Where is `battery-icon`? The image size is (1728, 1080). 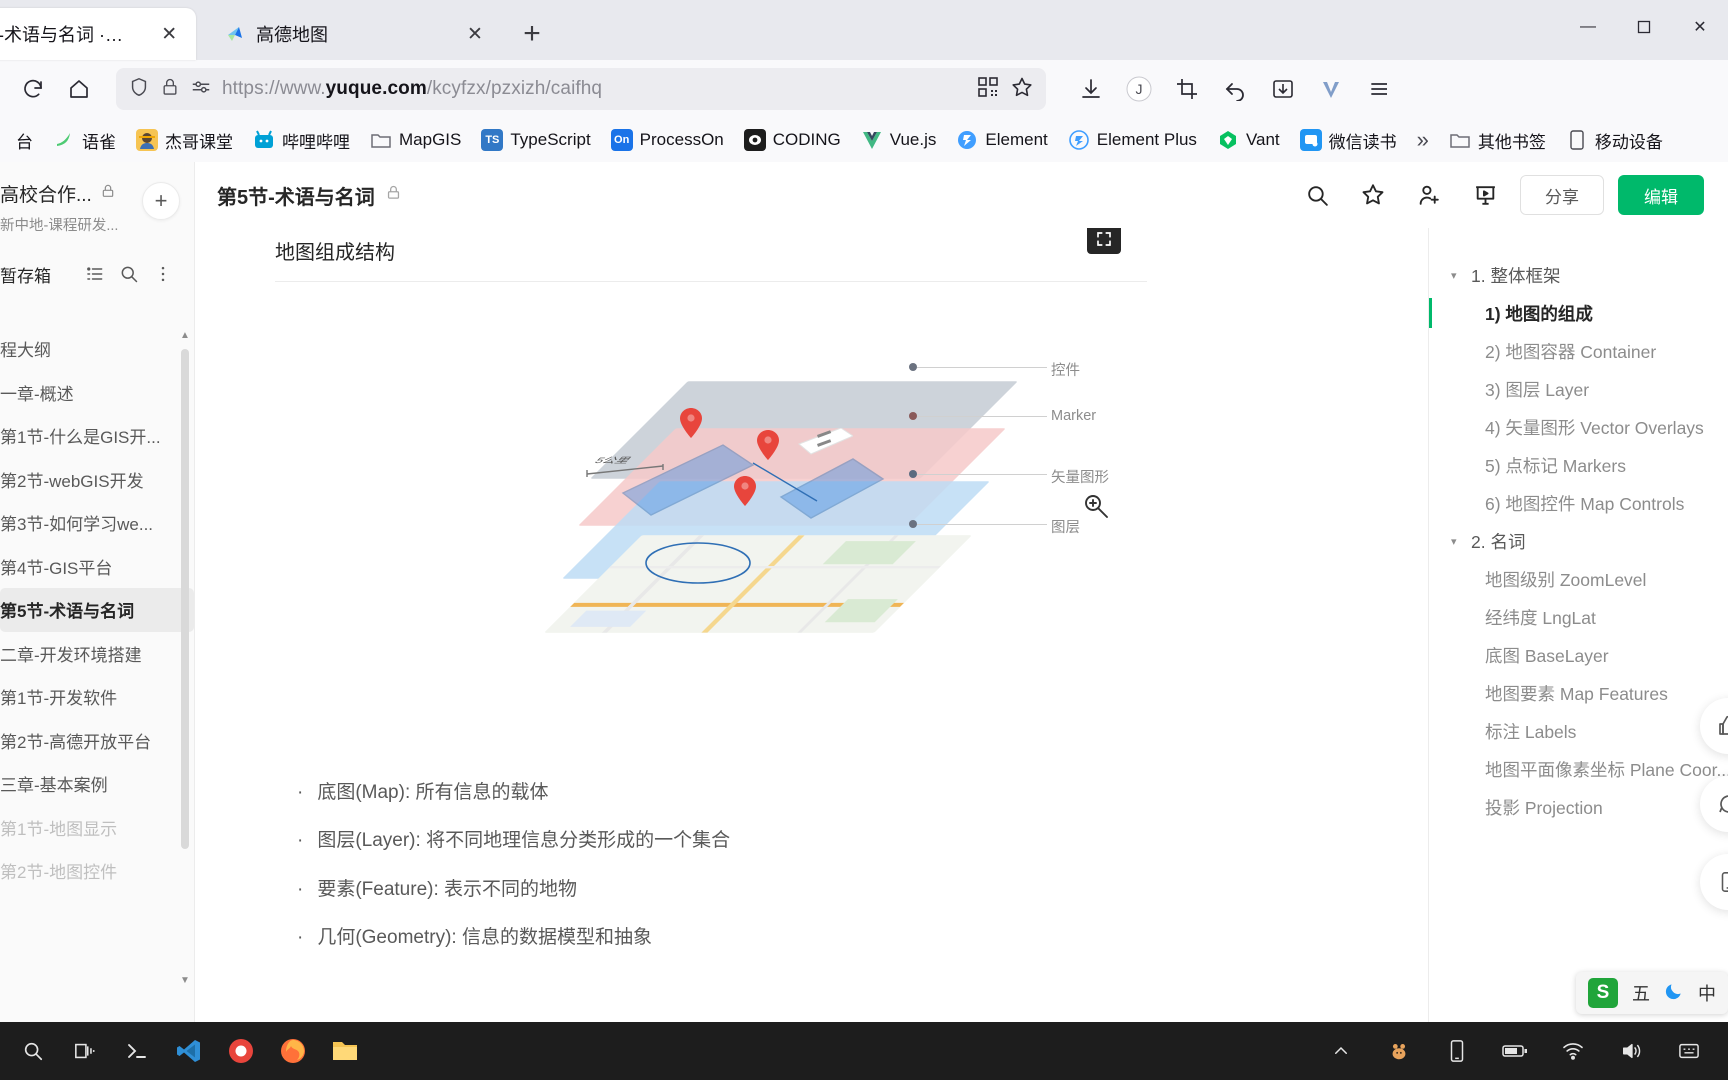
battery-icon is located at coordinates (1515, 1051).